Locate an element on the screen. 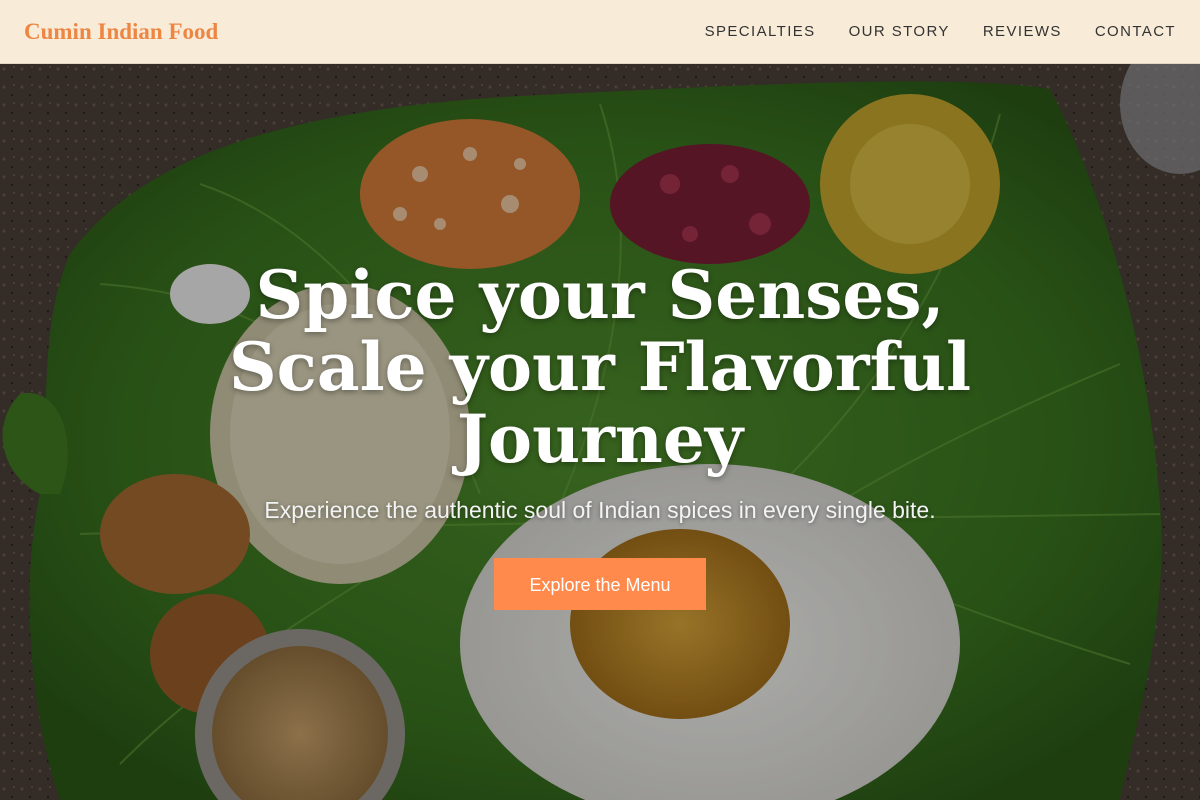 The image size is (1200, 800). nav-reviews: REVIEWS is located at coordinates (1022, 31).